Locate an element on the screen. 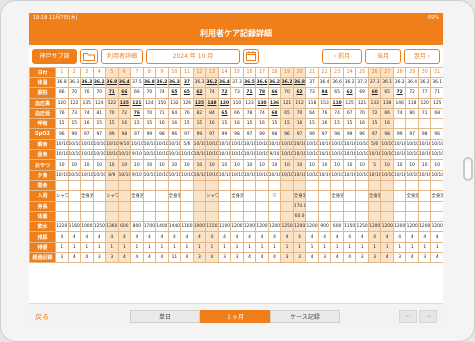 The width and height of the screenshot is (475, 342). record-cell: 112 is located at coordinates (299, 103).